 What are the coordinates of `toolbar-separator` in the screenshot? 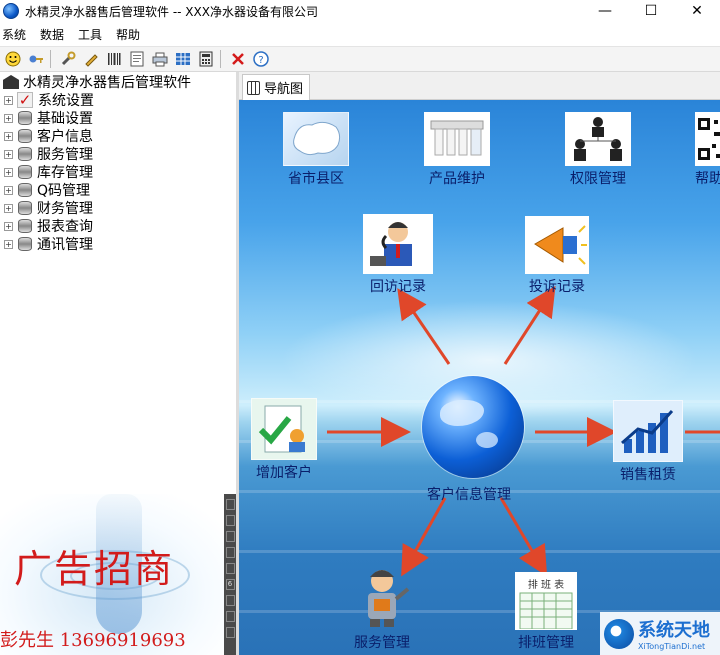 It's located at (50, 59).